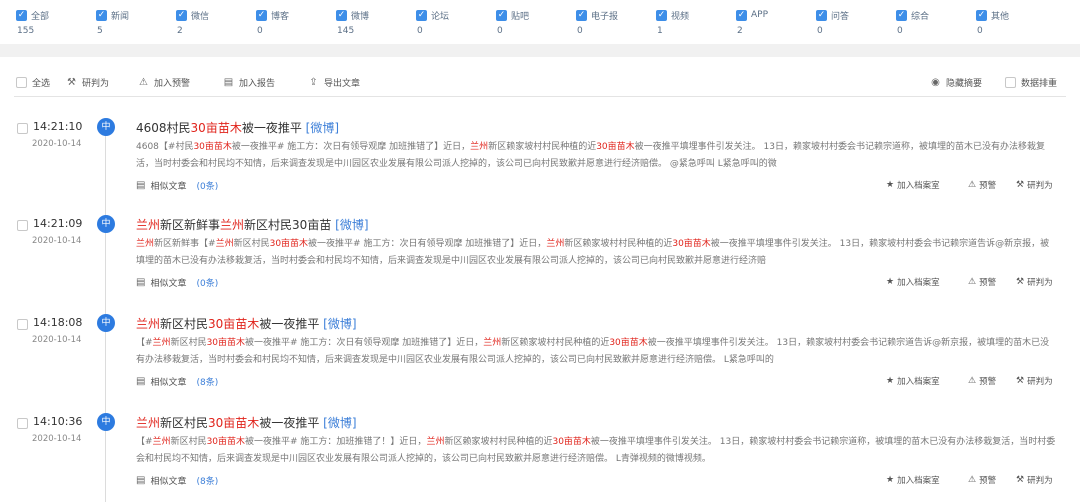  Describe the element at coordinates (1020, 381) in the screenshot. I see `hammer-icon: ⚒` at that location.